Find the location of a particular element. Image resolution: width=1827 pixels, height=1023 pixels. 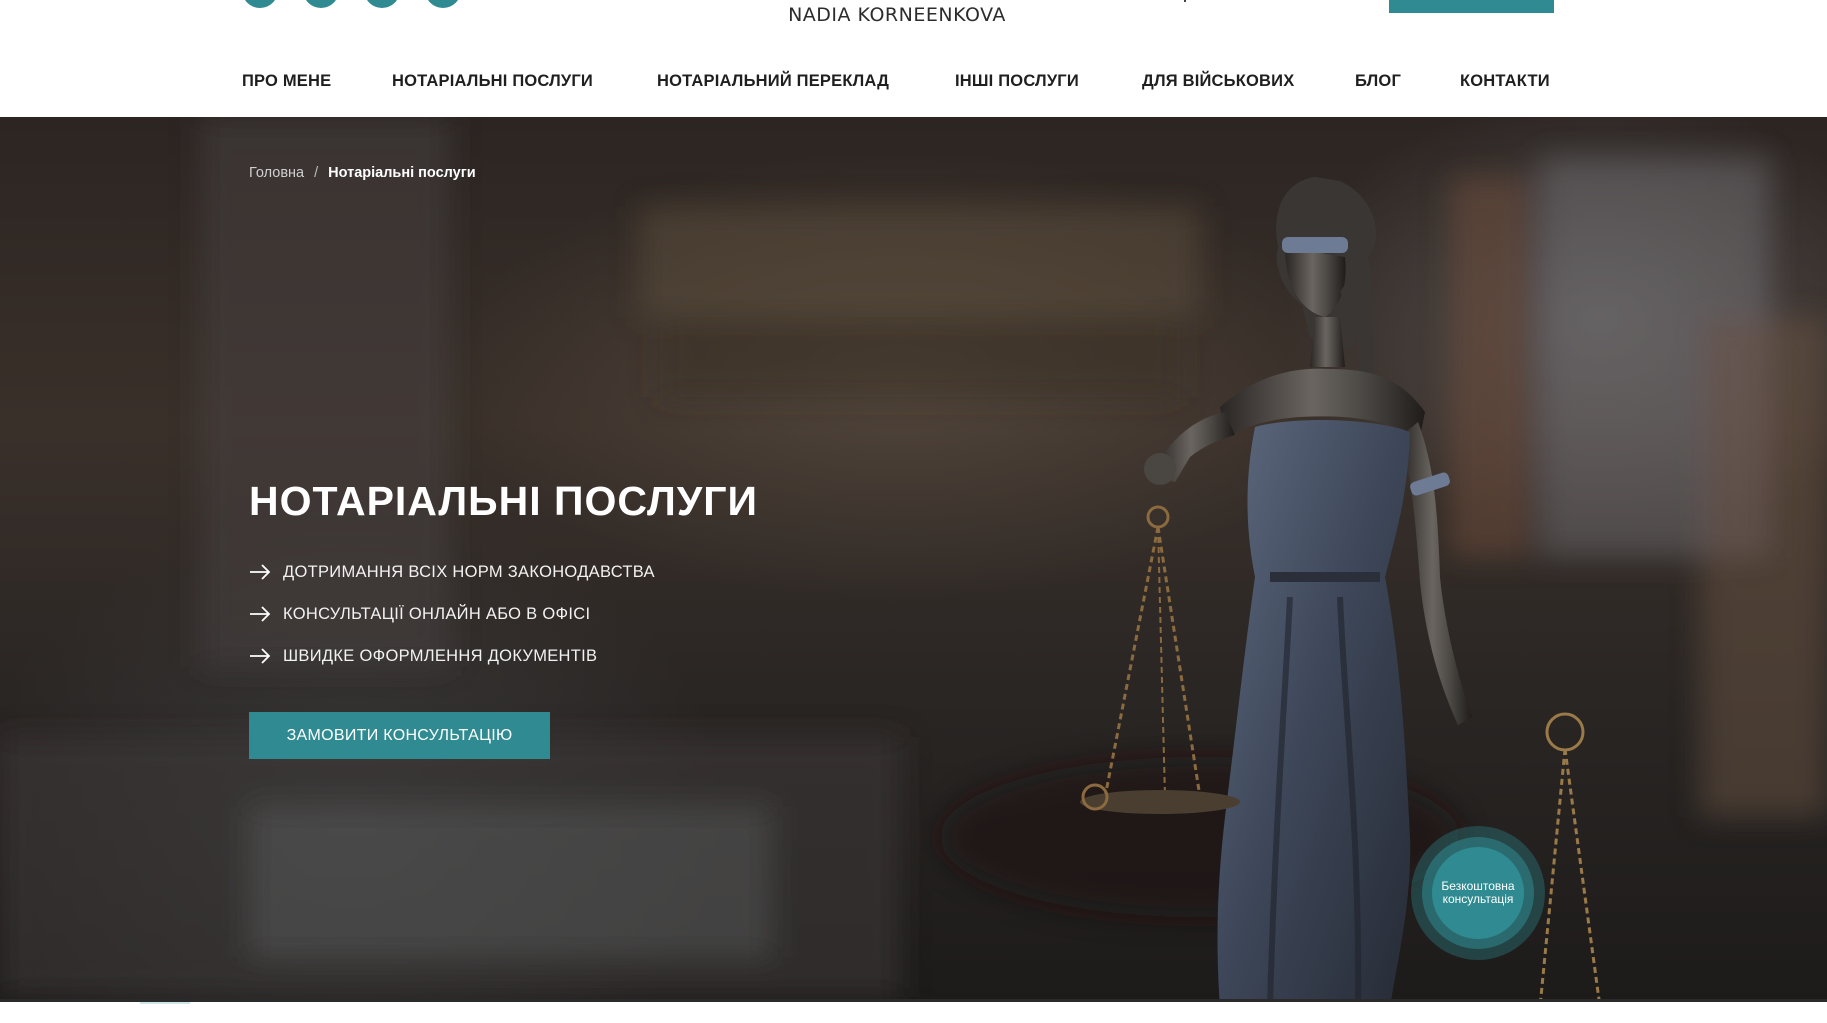

free-consultation-badge: Безкоштовна консультація is located at coordinates (1478, 893).